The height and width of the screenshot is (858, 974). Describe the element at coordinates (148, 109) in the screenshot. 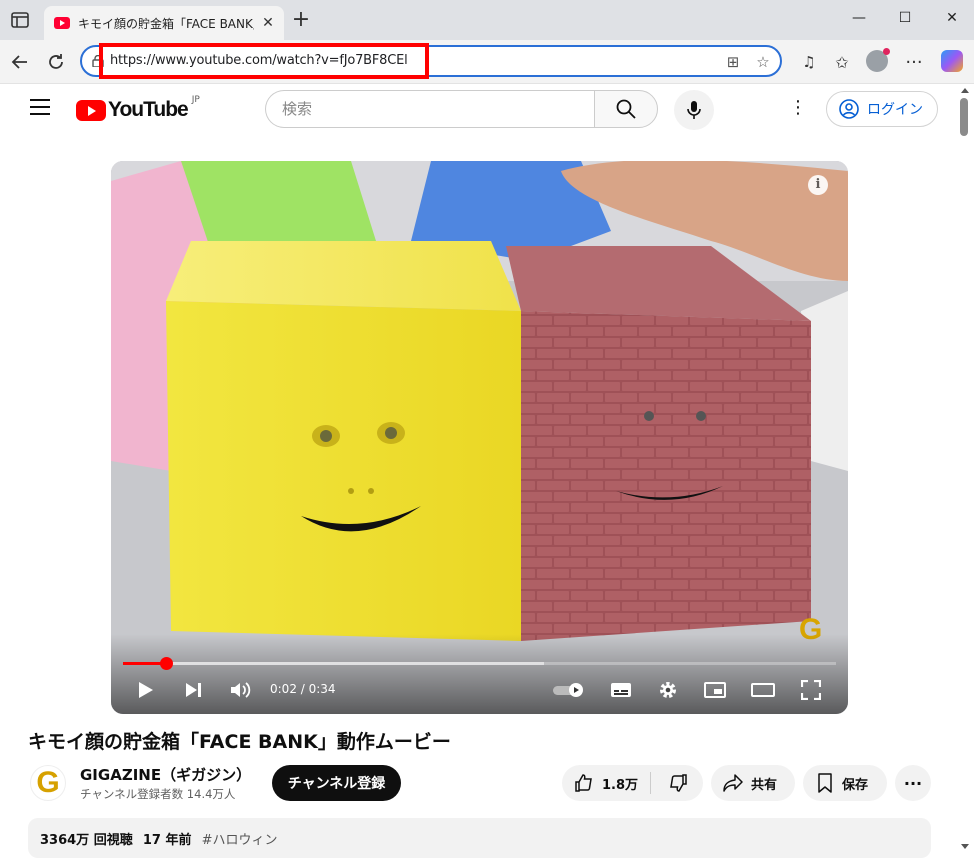

I see `youtube-wordmark: YouTube` at that location.